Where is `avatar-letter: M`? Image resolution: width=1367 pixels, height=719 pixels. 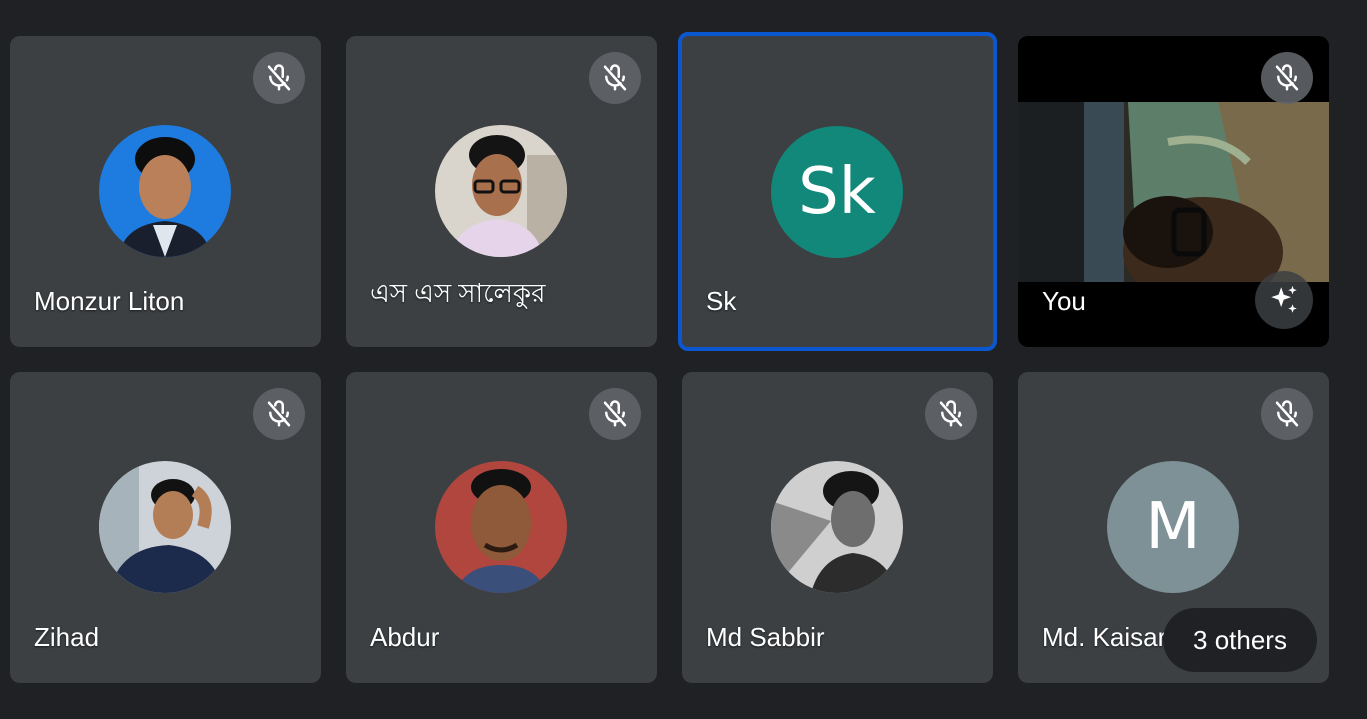
avatar-letter: M is located at coordinates (1173, 527).